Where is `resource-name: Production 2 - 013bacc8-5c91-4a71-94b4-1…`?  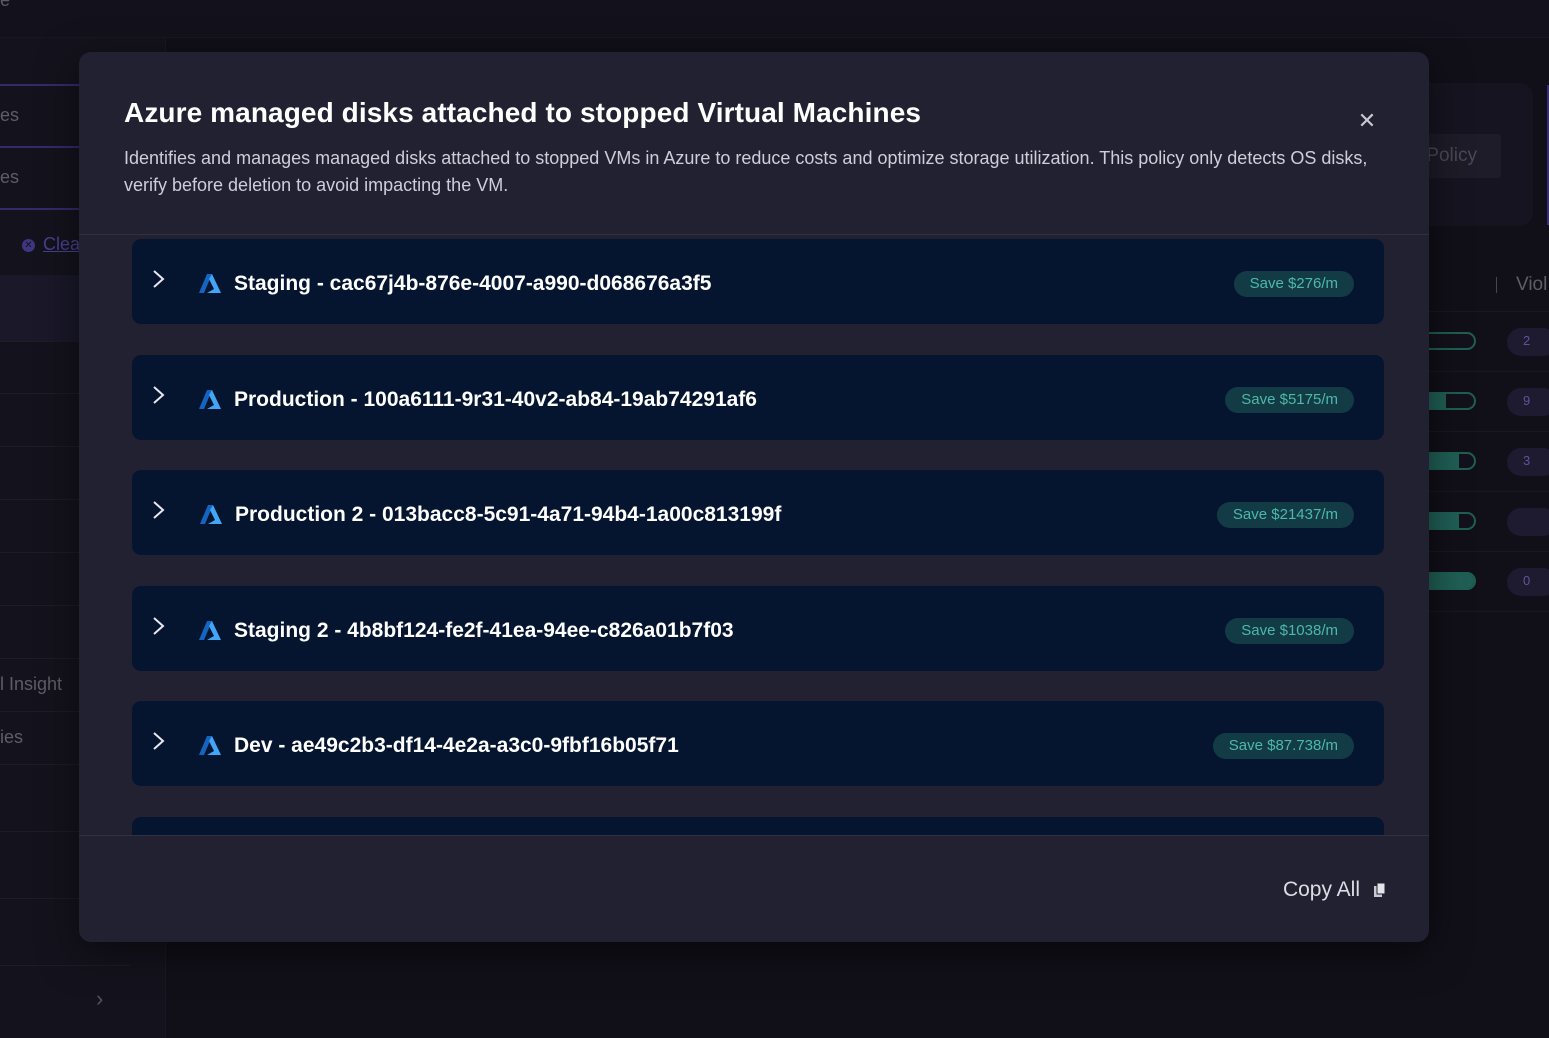 resource-name: Production 2 - 013bacc8-5c91-4a71-94b4-1… is located at coordinates (508, 514).